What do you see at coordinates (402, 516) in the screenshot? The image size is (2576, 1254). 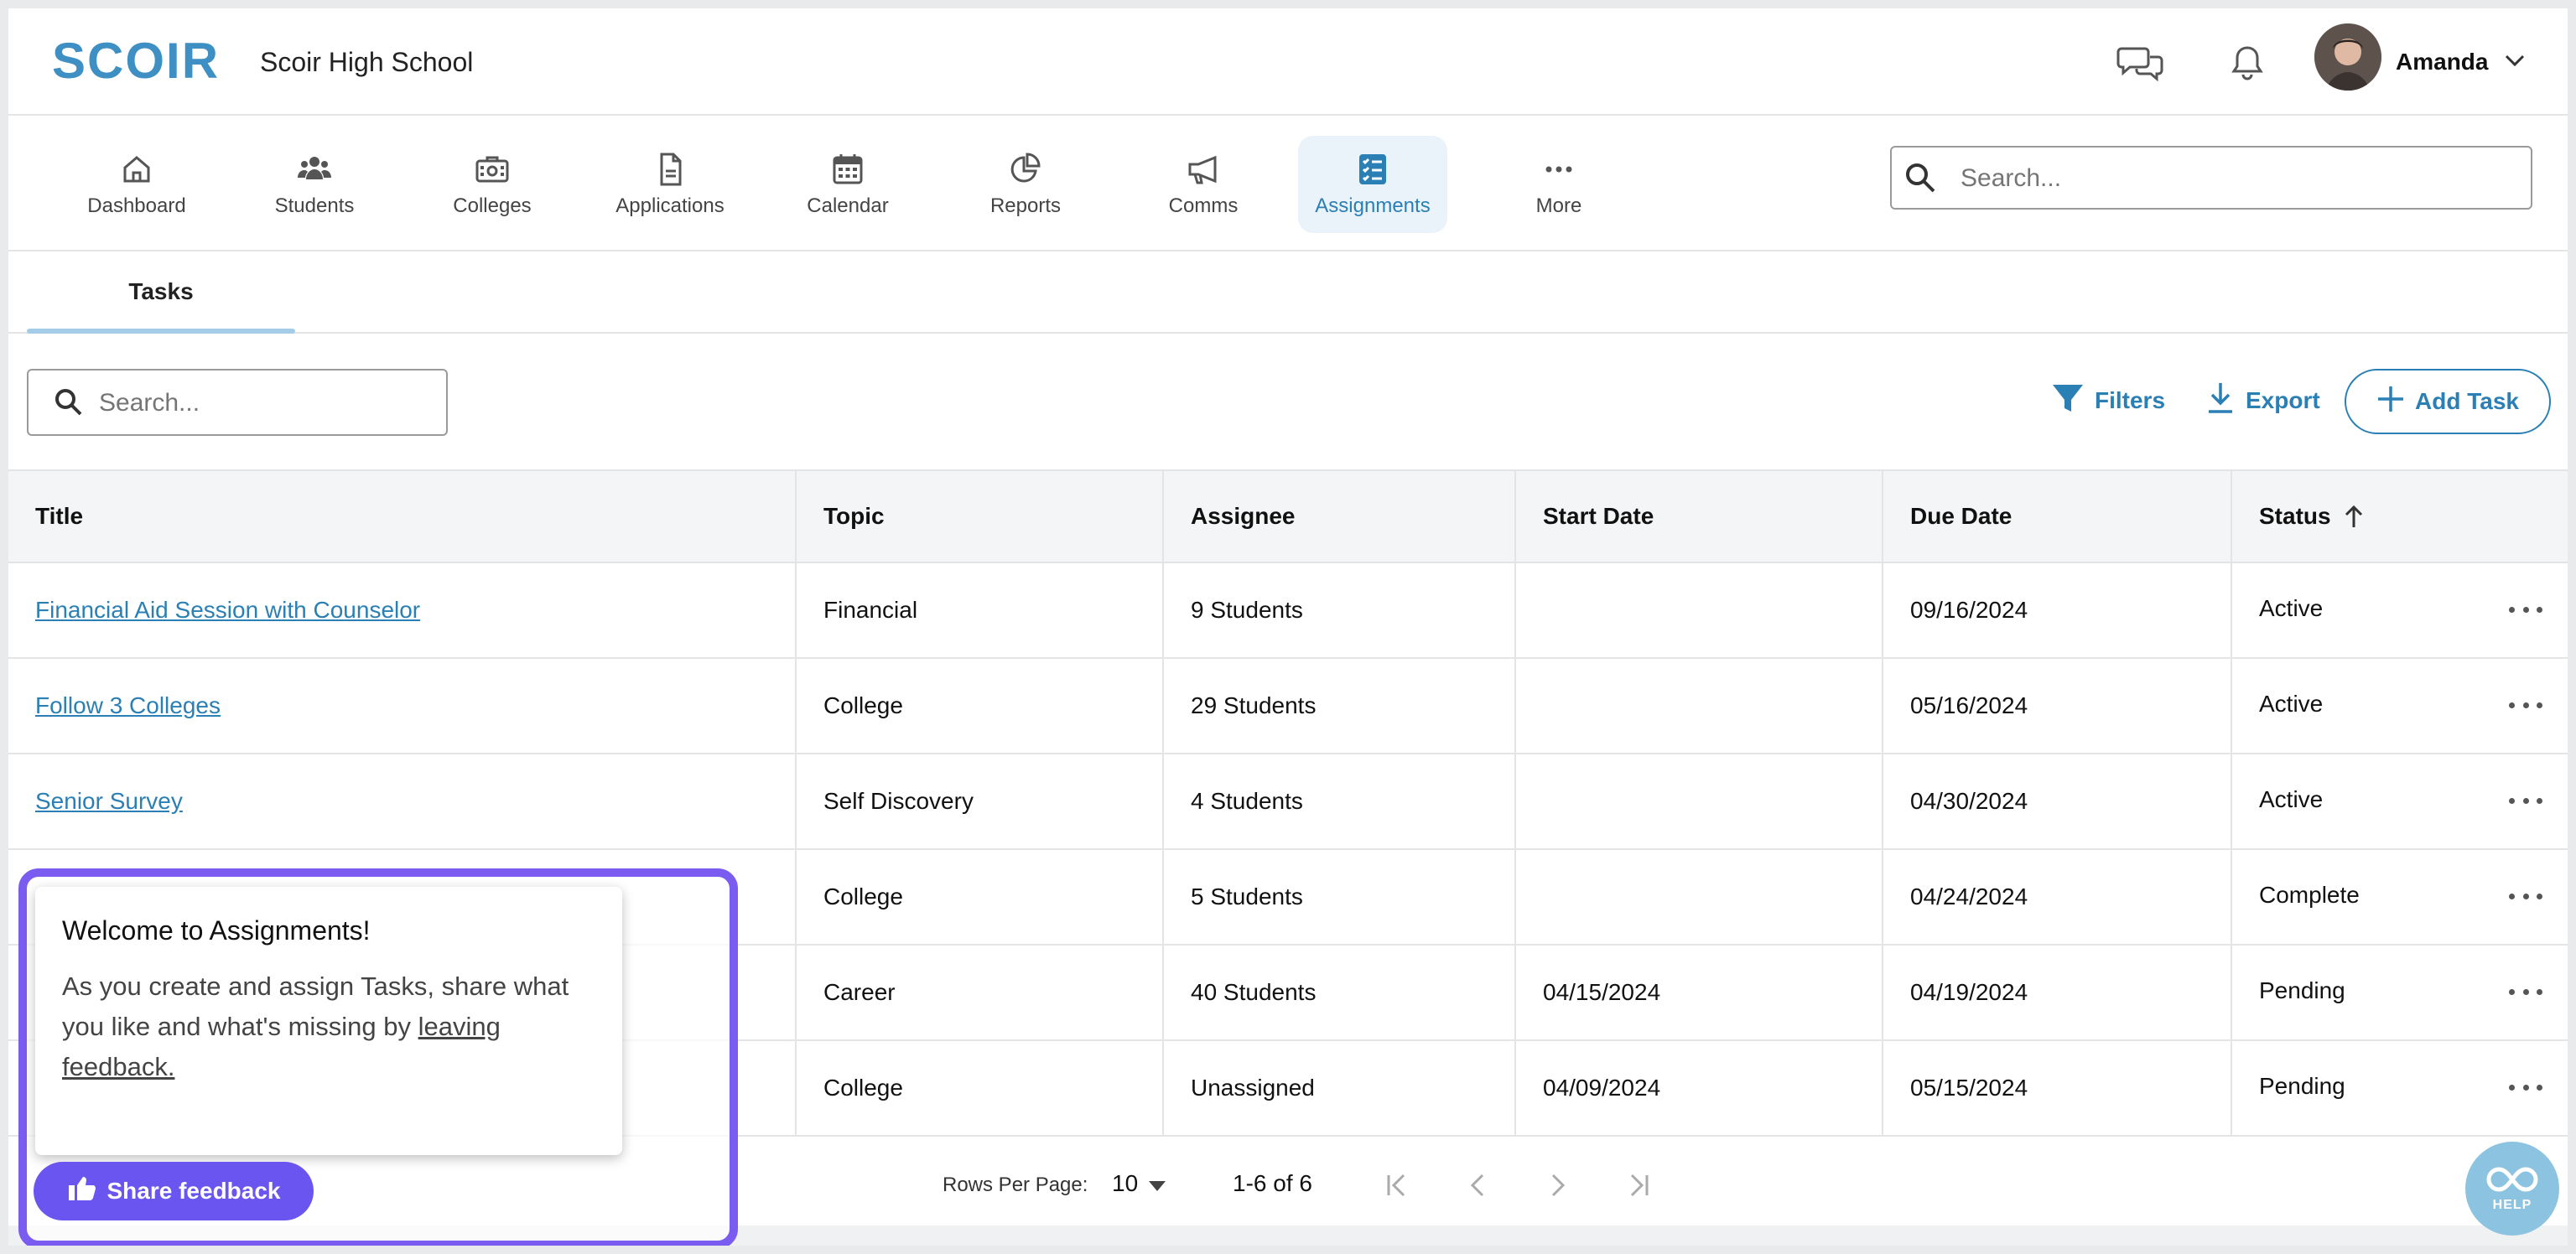 I see `col-header-title: Title` at bounding box center [402, 516].